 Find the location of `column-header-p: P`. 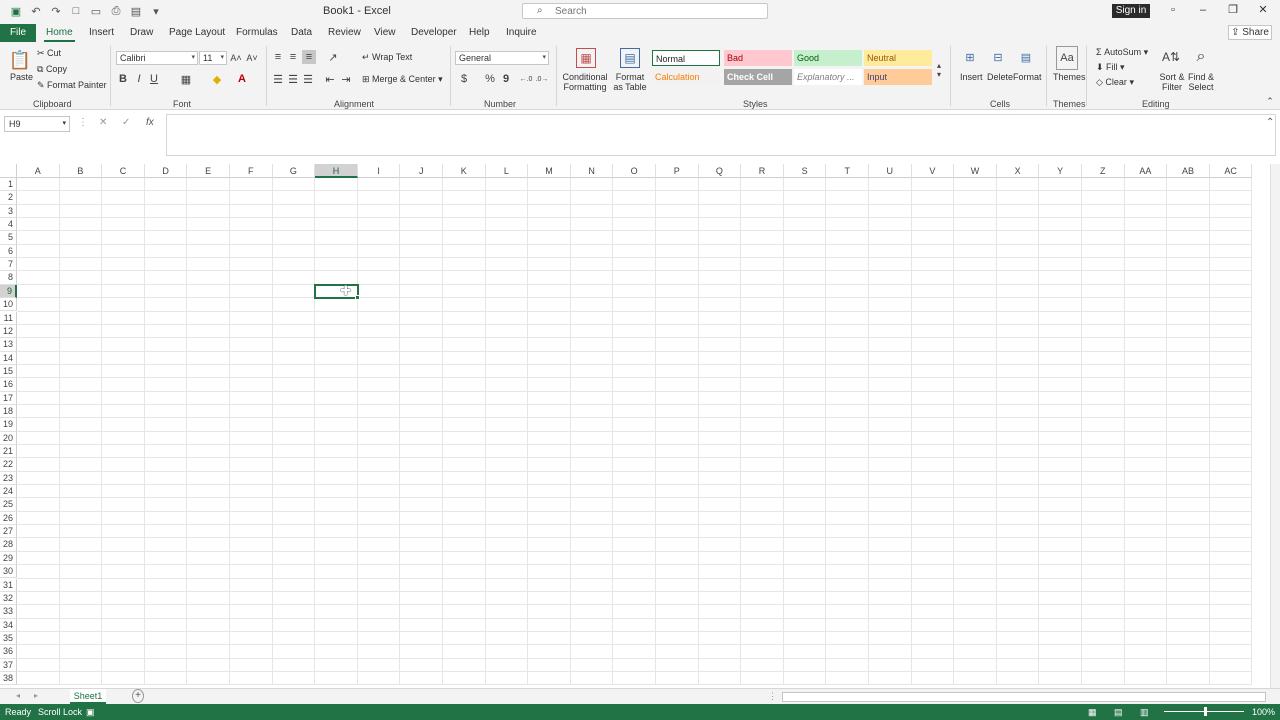

column-header-p: P is located at coordinates (677, 171).